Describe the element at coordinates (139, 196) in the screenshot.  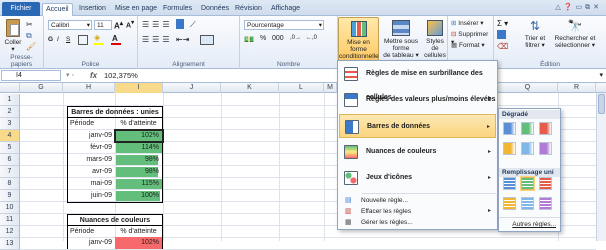
I see `table-cell-pct: 100%` at that location.